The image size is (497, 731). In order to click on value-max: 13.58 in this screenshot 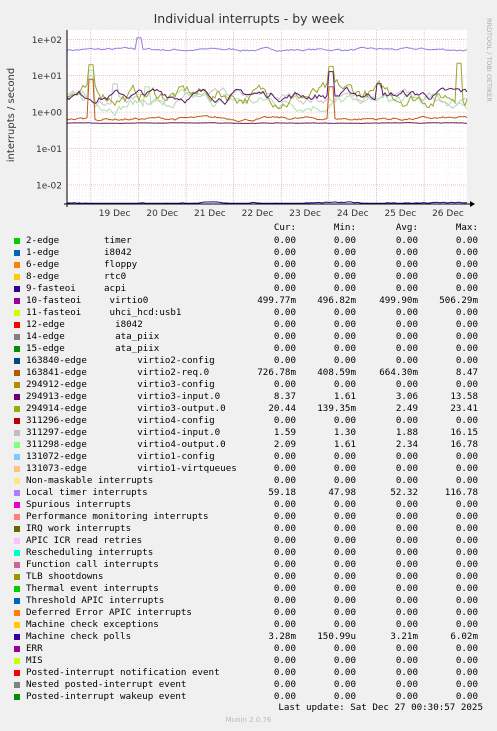, I will do `click(464, 396)`.